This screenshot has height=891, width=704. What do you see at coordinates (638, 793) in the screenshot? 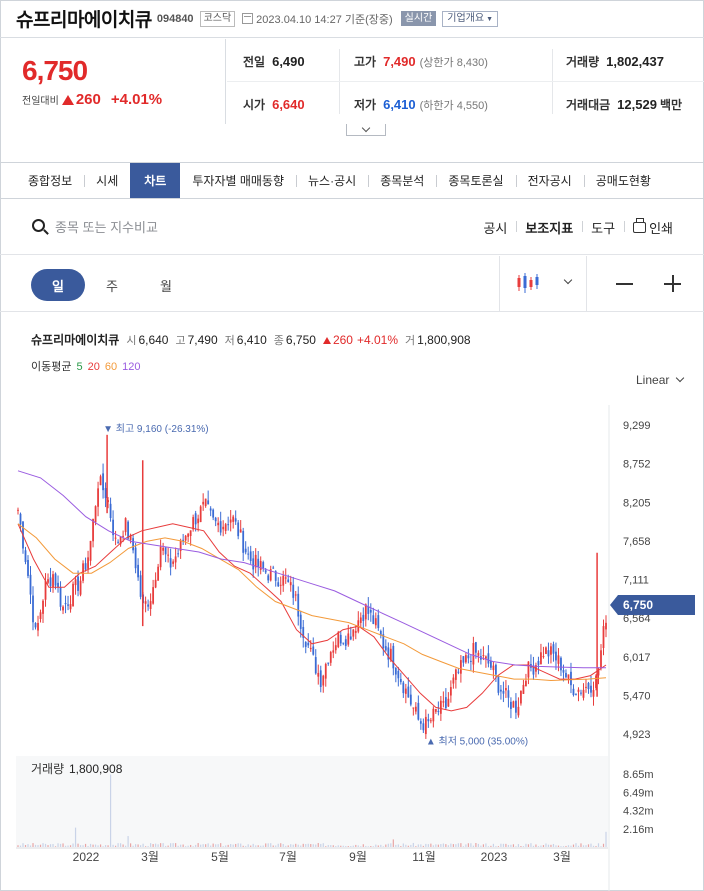
I see `volume-tick-label: 6.49m` at bounding box center [638, 793].